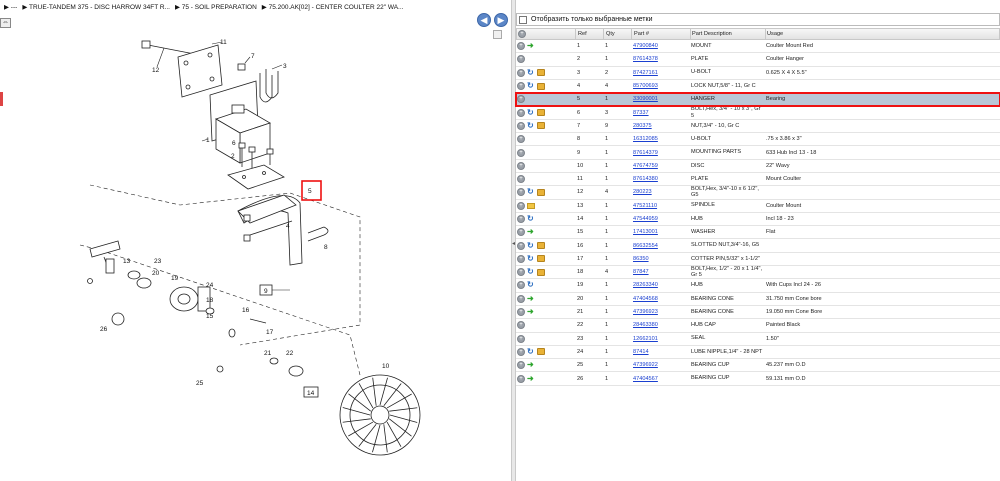  What do you see at coordinates (758, 180) in the screenshot?
I see `table-row: +11 1 87614380 PLATE Mount Coulter` at bounding box center [758, 180].